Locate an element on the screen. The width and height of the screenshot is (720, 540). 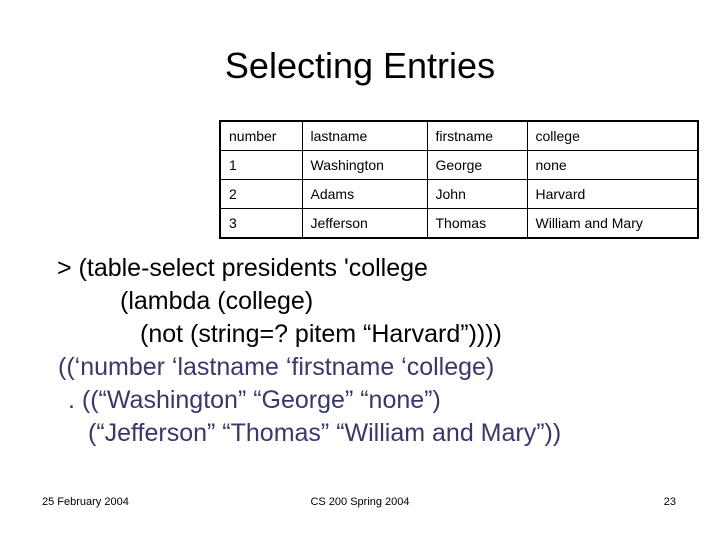
column-header-firstname: firstname is located at coordinates (477, 135).